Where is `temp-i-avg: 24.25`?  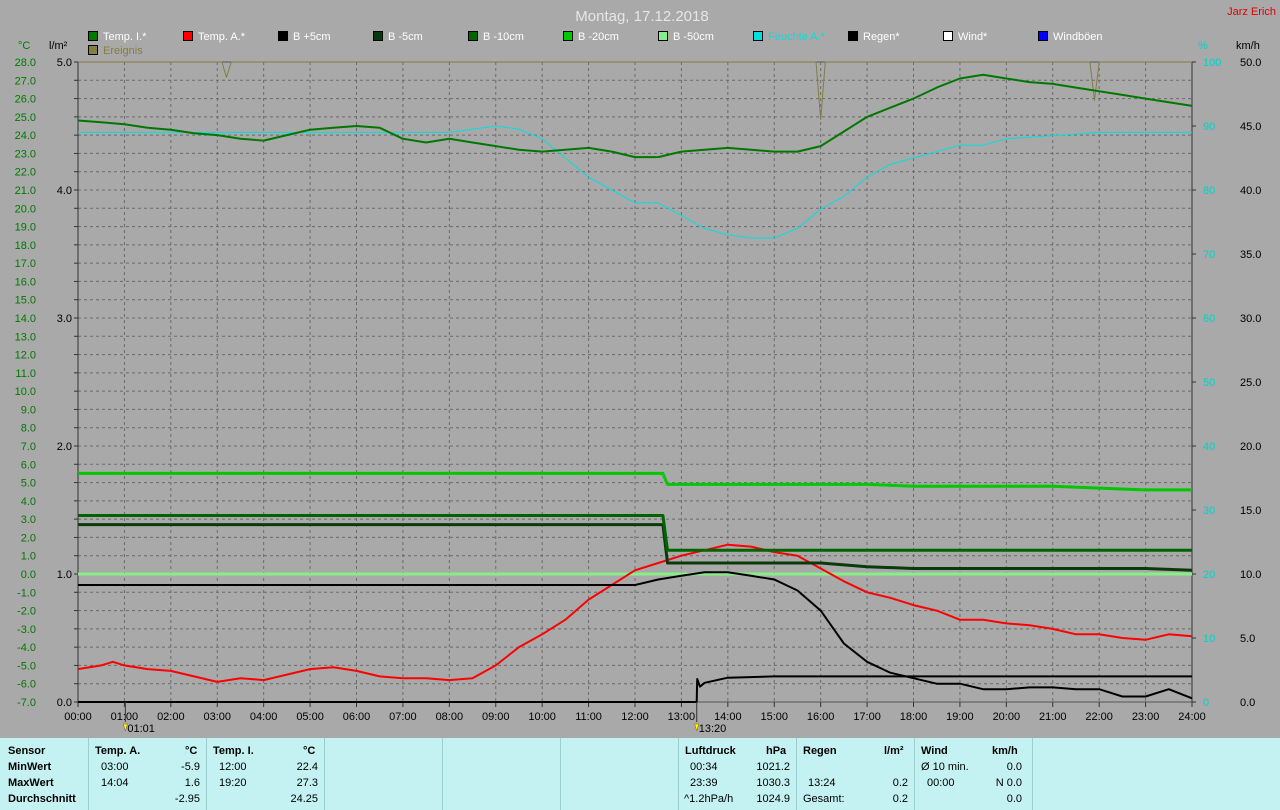 temp-i-avg: 24.25 is located at coordinates (304, 799).